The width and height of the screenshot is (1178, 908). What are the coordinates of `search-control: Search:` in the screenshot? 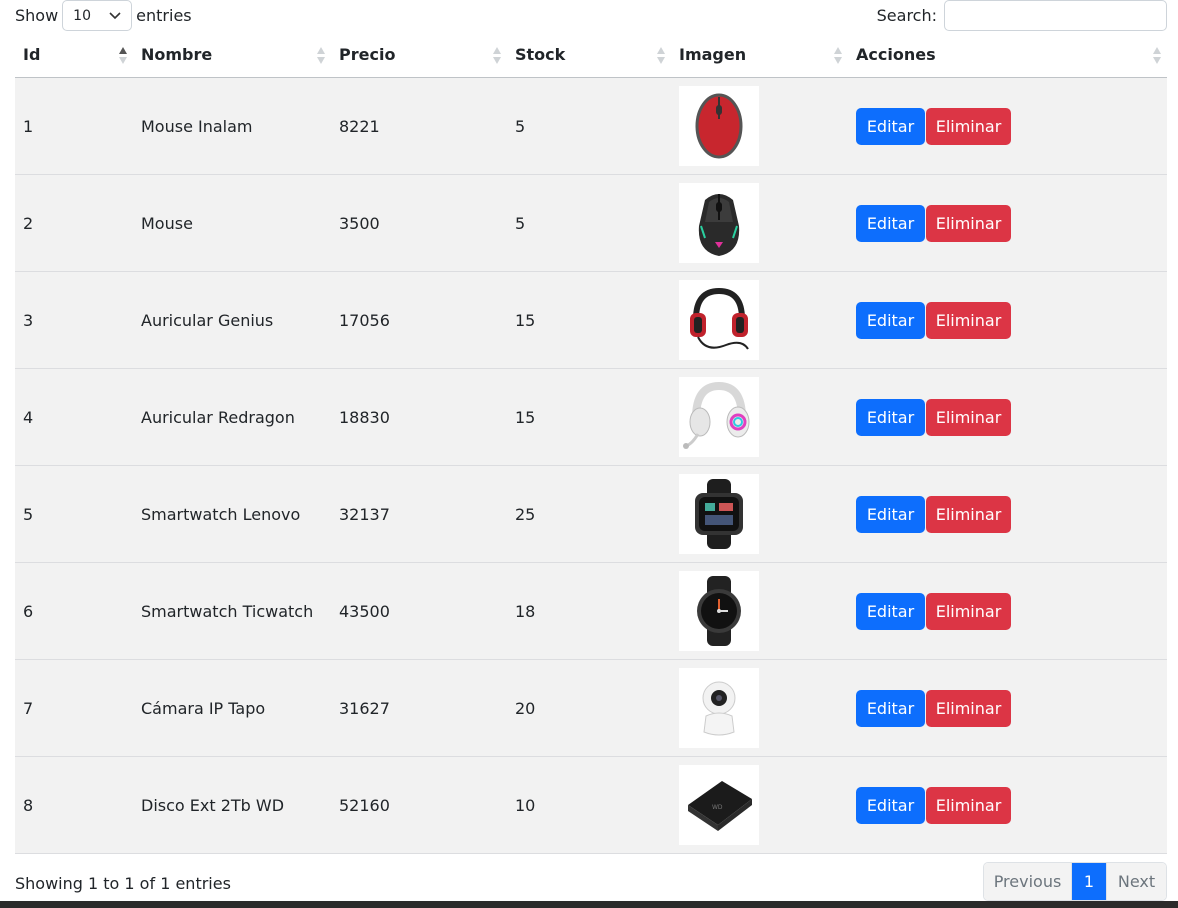 It's located at (1022, 15).